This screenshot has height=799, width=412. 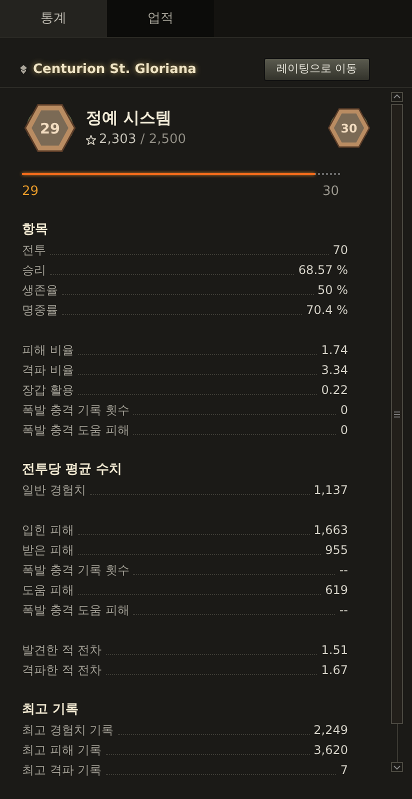 What do you see at coordinates (331, 530) in the screenshot?
I see `stat-value: 1,663` at bounding box center [331, 530].